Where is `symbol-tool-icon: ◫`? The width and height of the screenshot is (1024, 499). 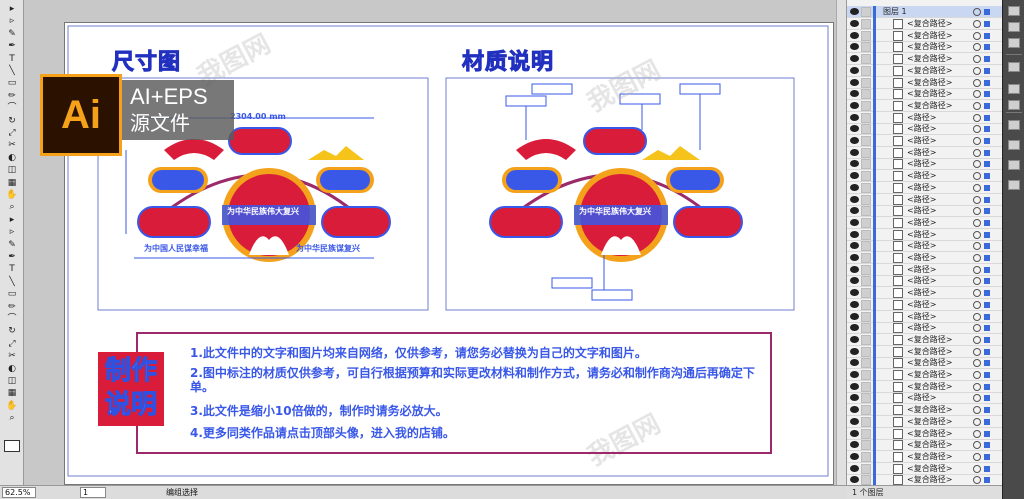 symbol-tool-icon: ◫ is located at coordinates (12, 170).